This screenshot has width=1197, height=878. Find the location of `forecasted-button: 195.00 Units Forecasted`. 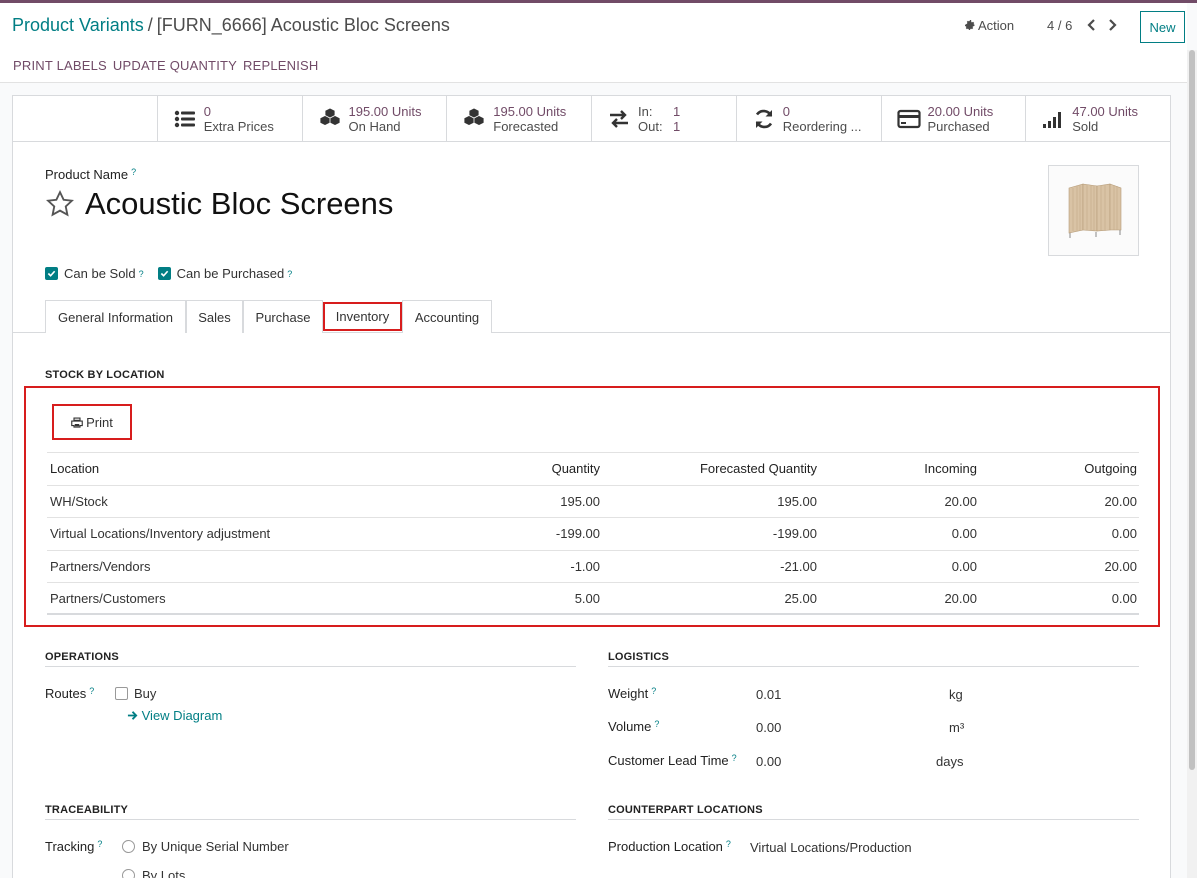

forecasted-button: 195.00 Units Forecasted is located at coordinates (519, 118).